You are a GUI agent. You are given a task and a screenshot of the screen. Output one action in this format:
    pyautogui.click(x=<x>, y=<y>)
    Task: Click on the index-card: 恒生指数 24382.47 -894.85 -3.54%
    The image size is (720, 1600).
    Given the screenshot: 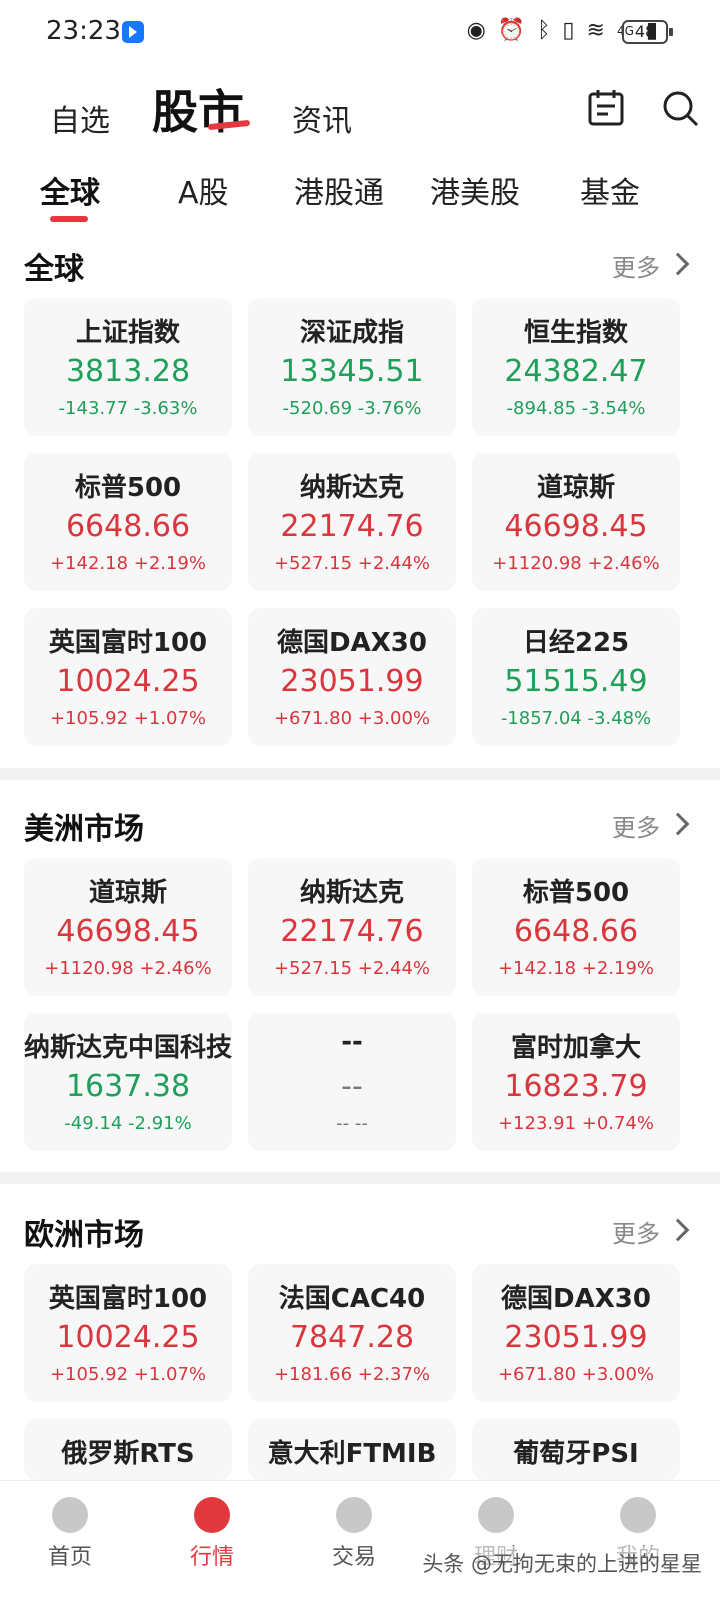 What is the action you would take?
    pyautogui.click(x=576, y=367)
    